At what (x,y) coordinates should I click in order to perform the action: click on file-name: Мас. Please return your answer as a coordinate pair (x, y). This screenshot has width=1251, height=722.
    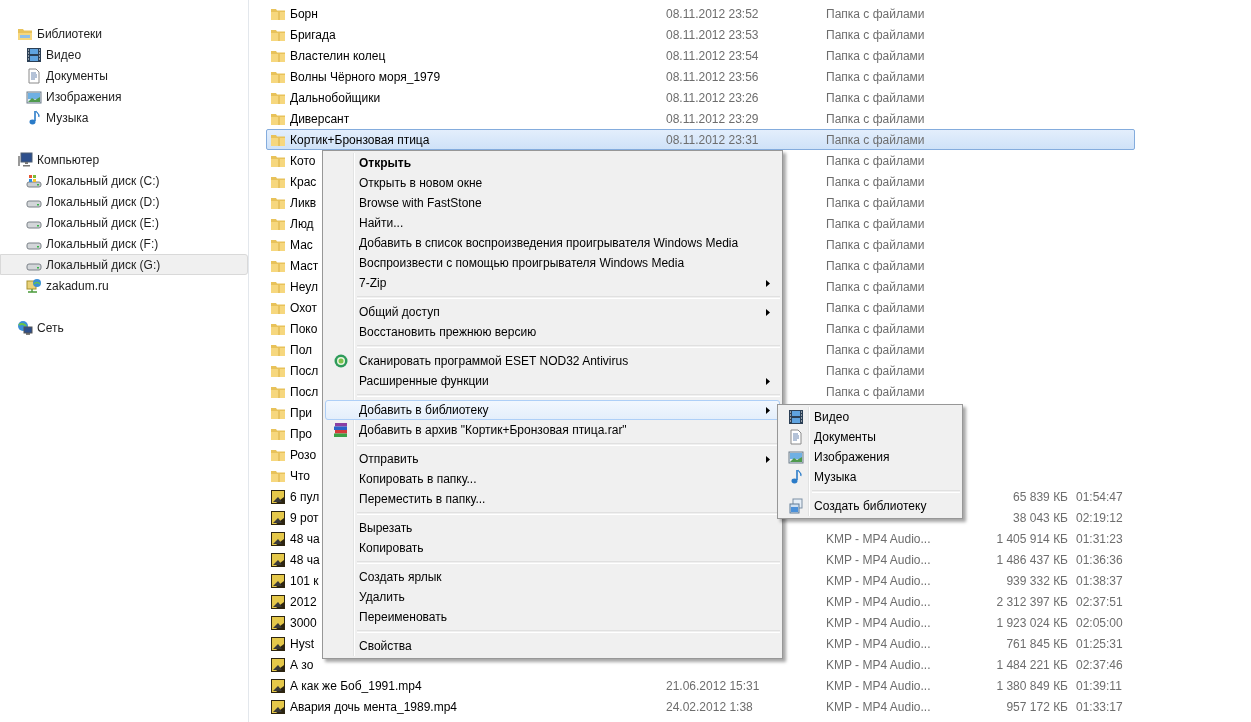
    Looking at the image, I should click on (301, 244).